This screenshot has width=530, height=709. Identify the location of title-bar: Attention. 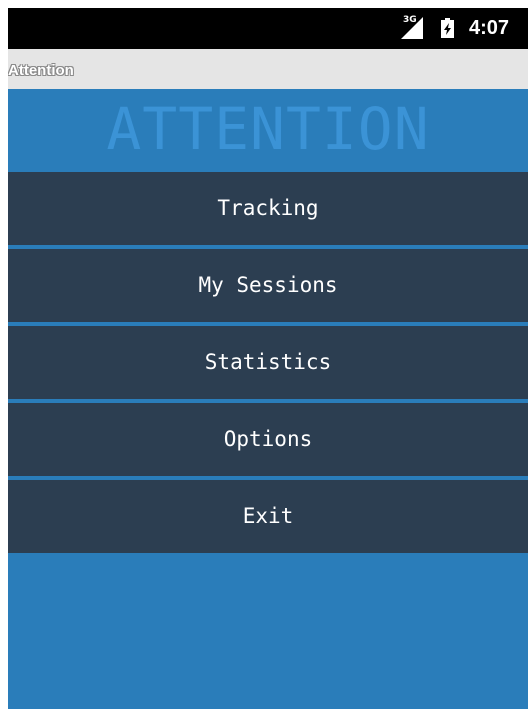
(268, 69).